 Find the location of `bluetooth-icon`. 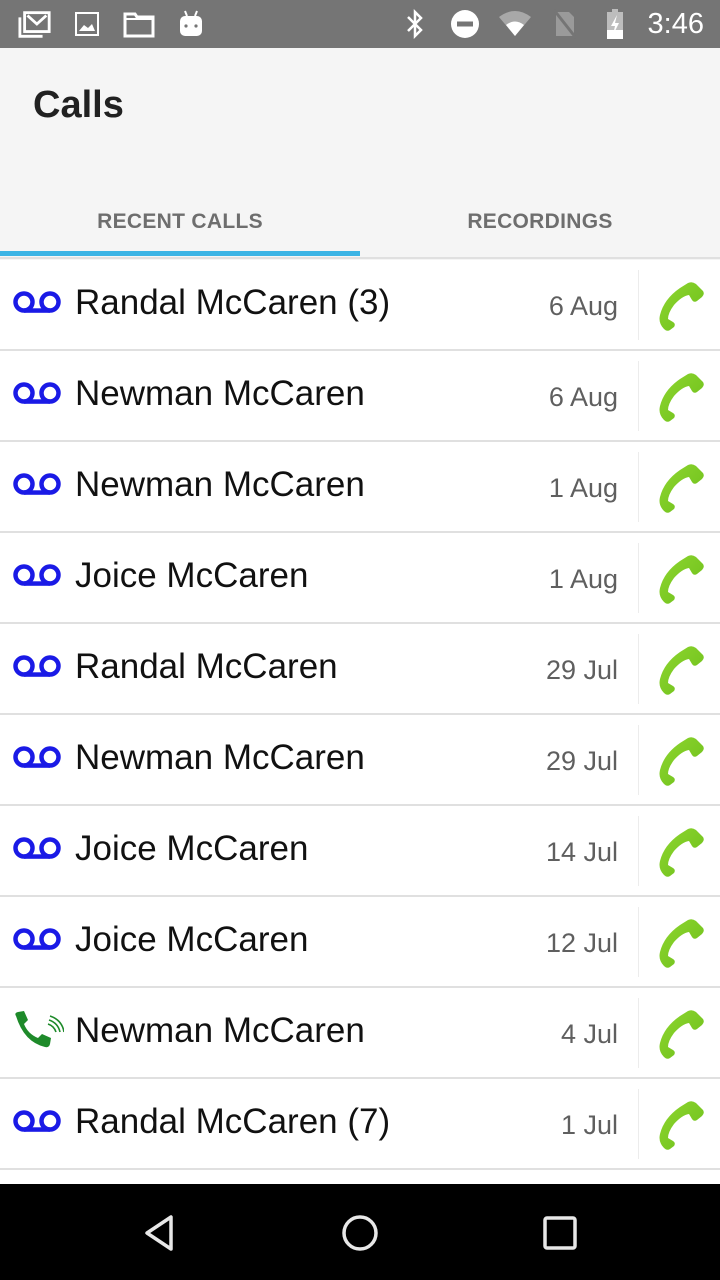

bluetooth-icon is located at coordinates (415, 24).